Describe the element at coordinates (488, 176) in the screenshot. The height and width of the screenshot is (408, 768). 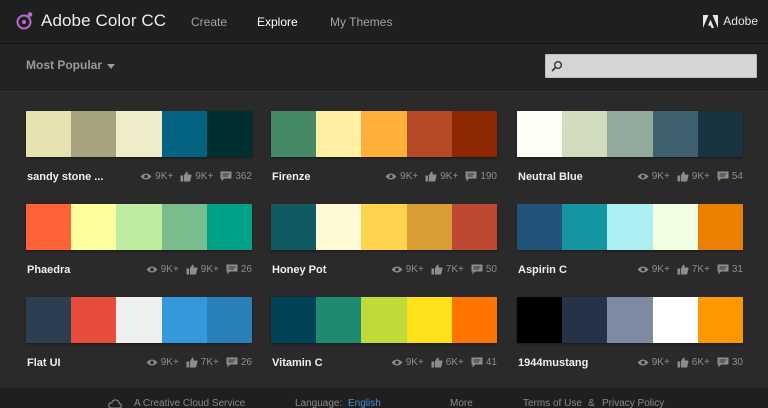
I see `comments-count: 190` at that location.